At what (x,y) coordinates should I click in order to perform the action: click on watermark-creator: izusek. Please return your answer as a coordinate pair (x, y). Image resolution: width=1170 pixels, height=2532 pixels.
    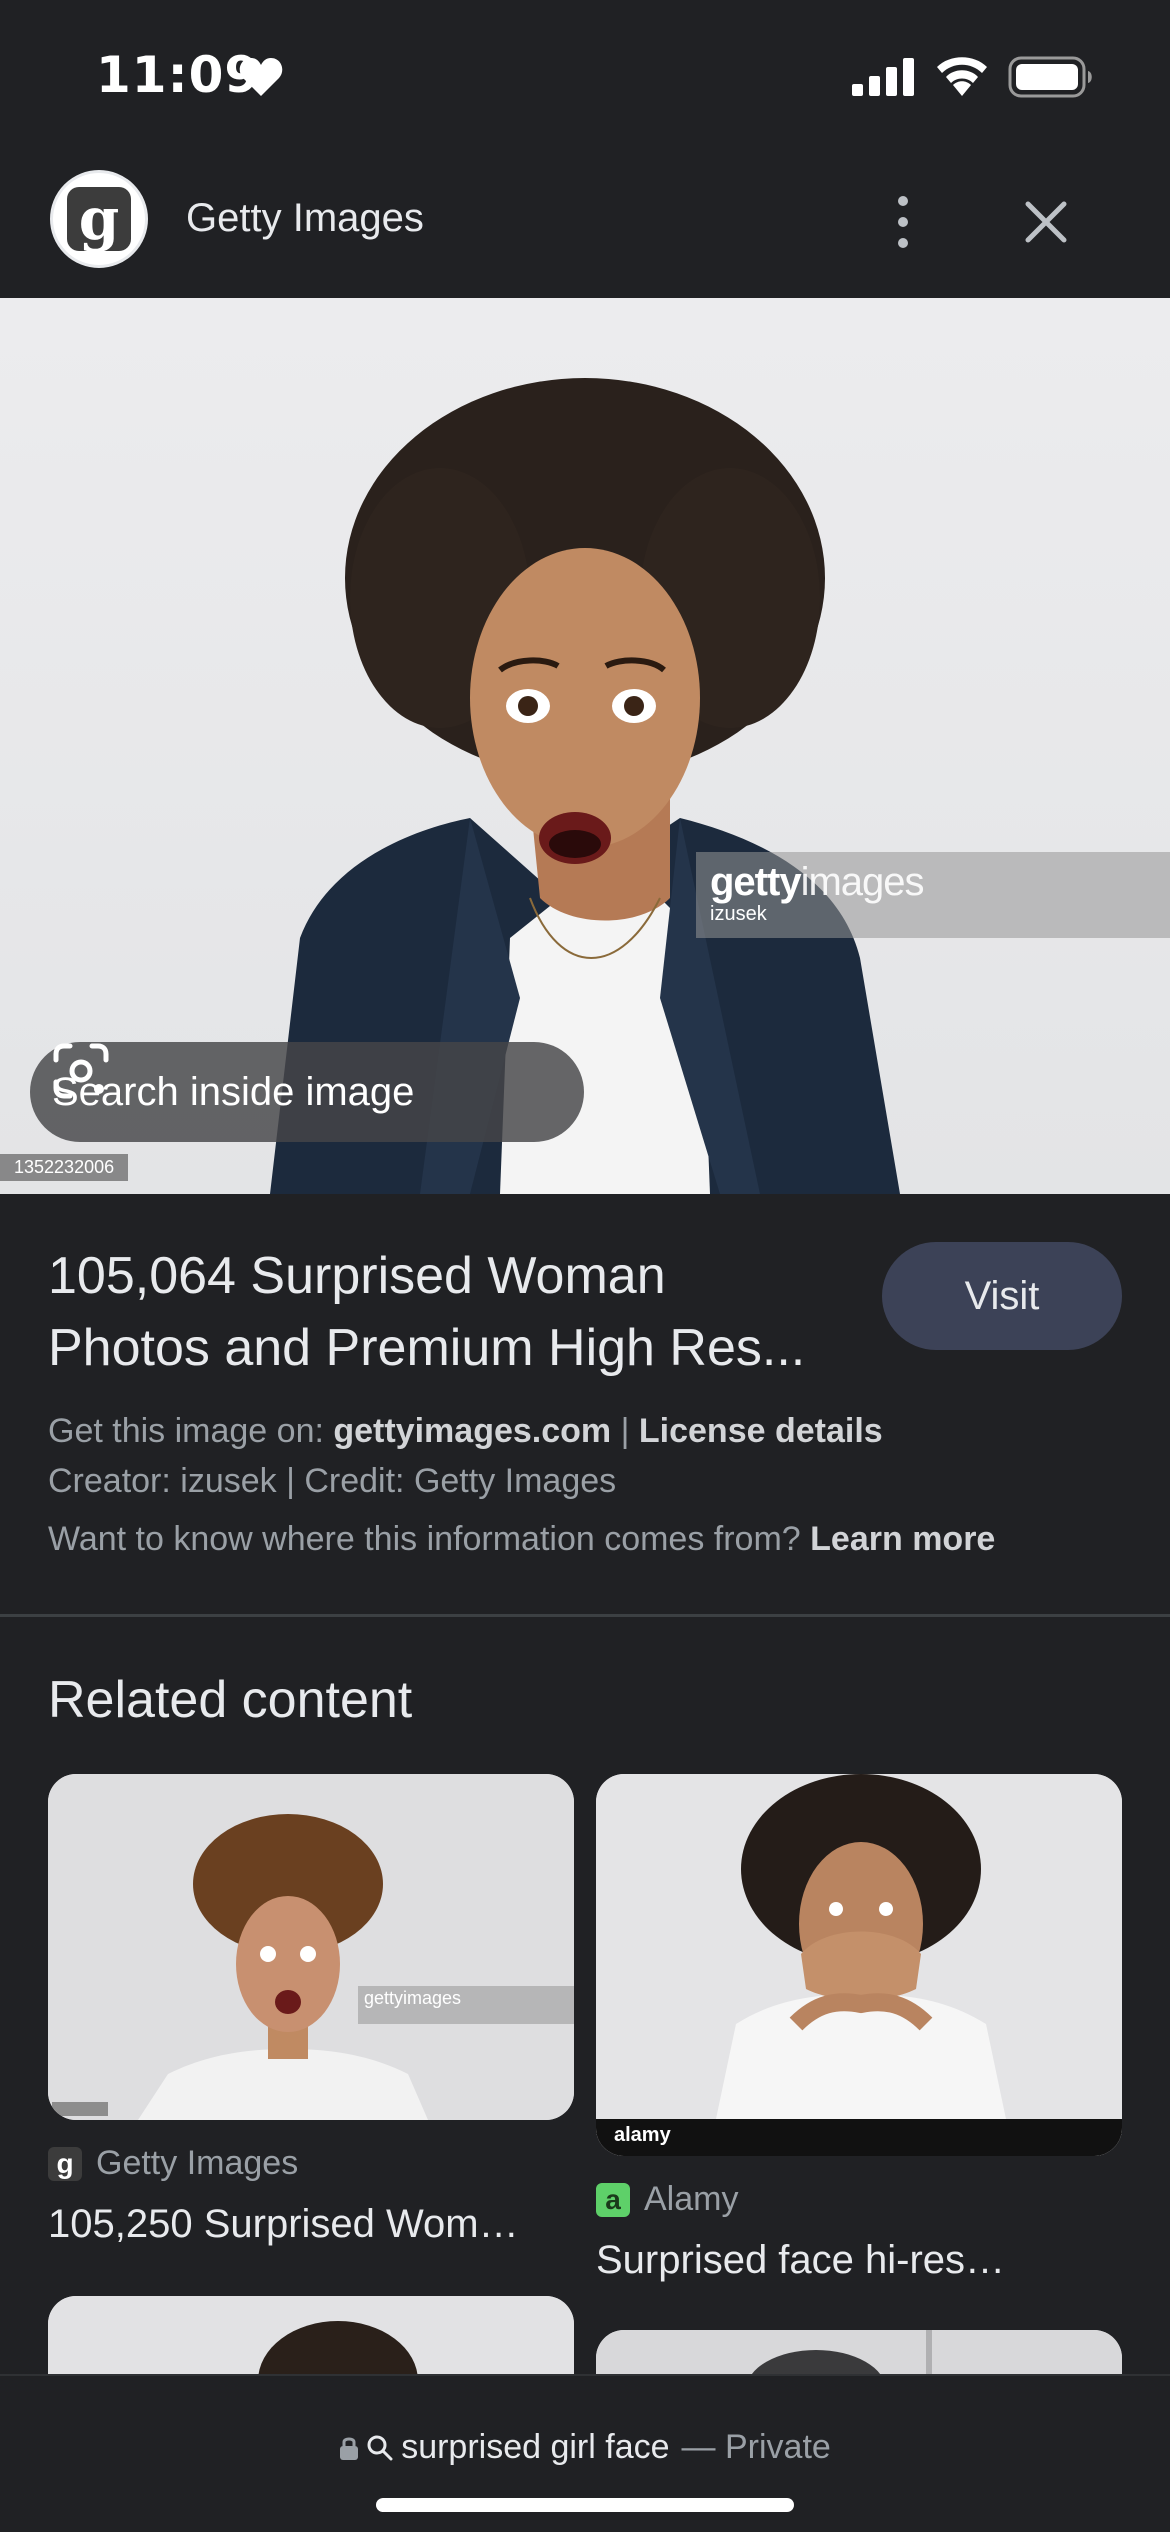
    Looking at the image, I should click on (738, 914).